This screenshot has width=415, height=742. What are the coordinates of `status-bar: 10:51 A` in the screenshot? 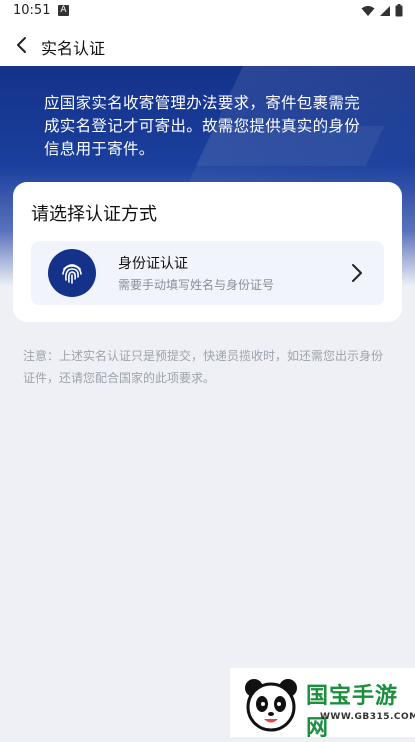 It's located at (207, 12).